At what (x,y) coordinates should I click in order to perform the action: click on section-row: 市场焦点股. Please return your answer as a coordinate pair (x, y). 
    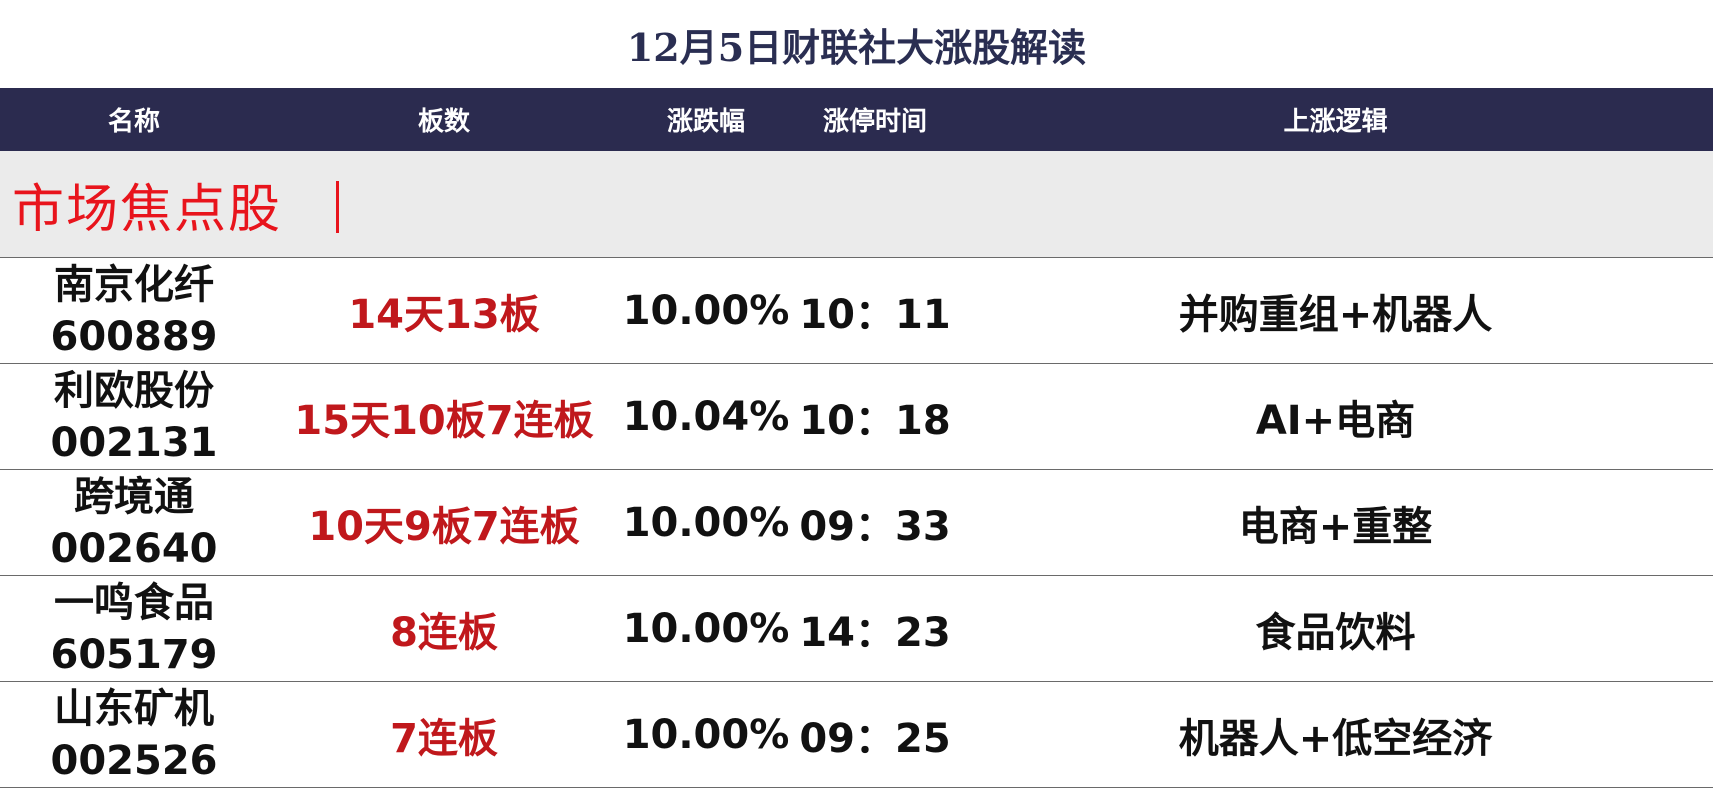
    Looking at the image, I should click on (856, 204).